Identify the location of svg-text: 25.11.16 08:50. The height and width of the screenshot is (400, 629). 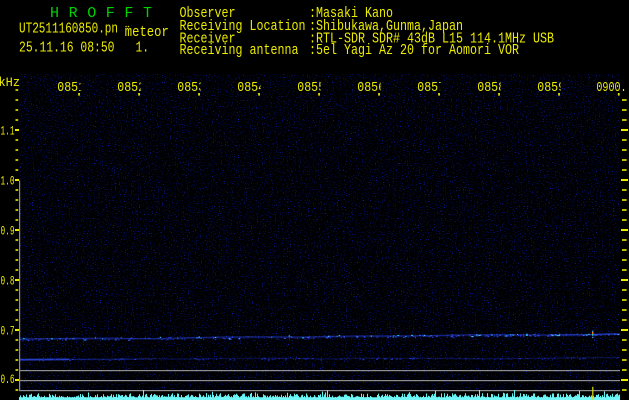
(67, 48).